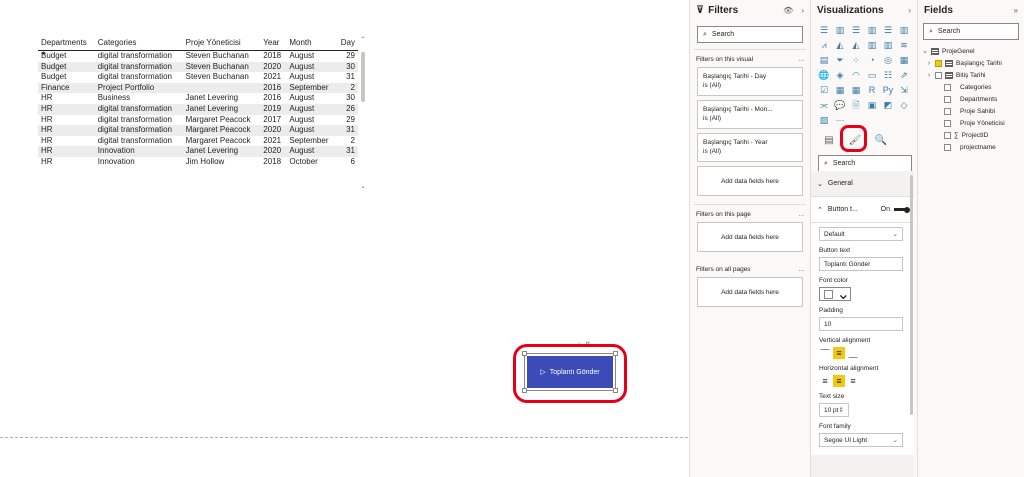 This screenshot has height=477, width=1024. I want to click on align-center-icon: ≡, so click(839, 381).